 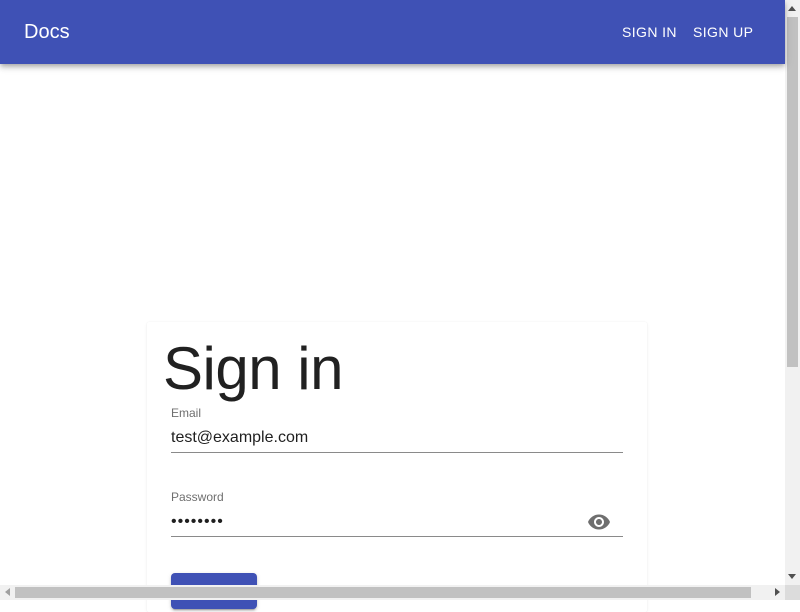 What do you see at coordinates (186, 413) in the screenshot?
I see `email-field-label: Email` at bounding box center [186, 413].